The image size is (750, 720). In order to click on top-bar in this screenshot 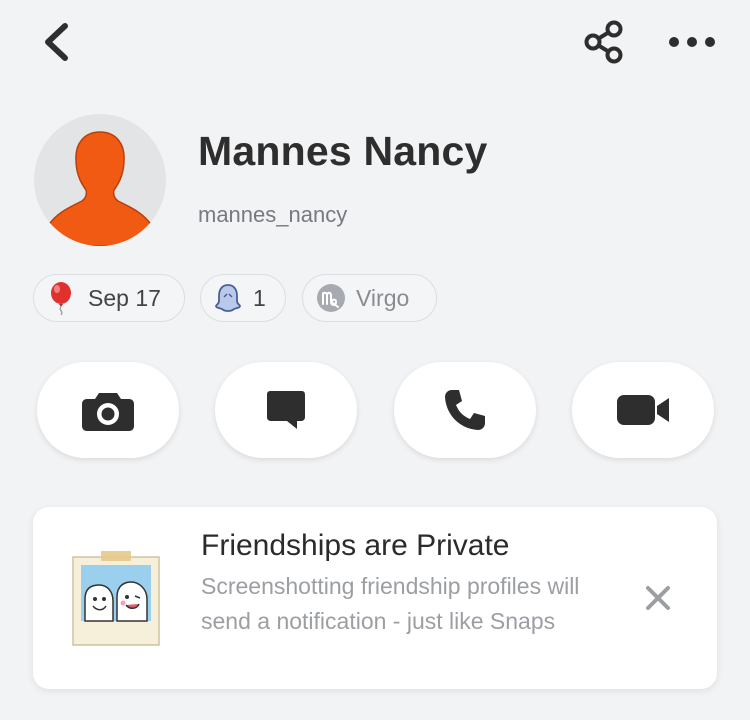, I will do `click(375, 45)`.